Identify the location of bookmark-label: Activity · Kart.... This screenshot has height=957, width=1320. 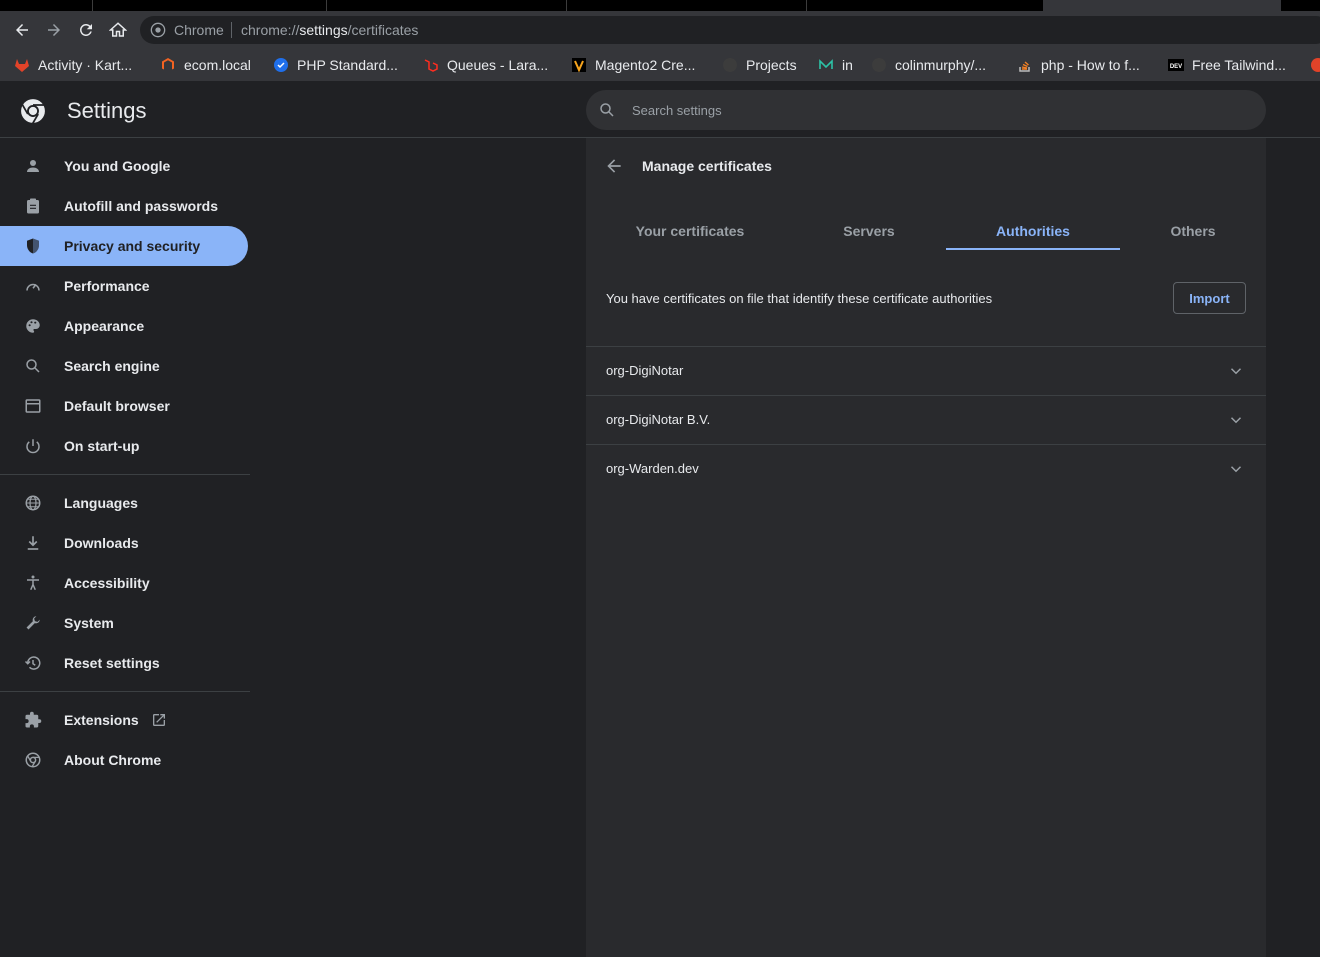
(85, 65).